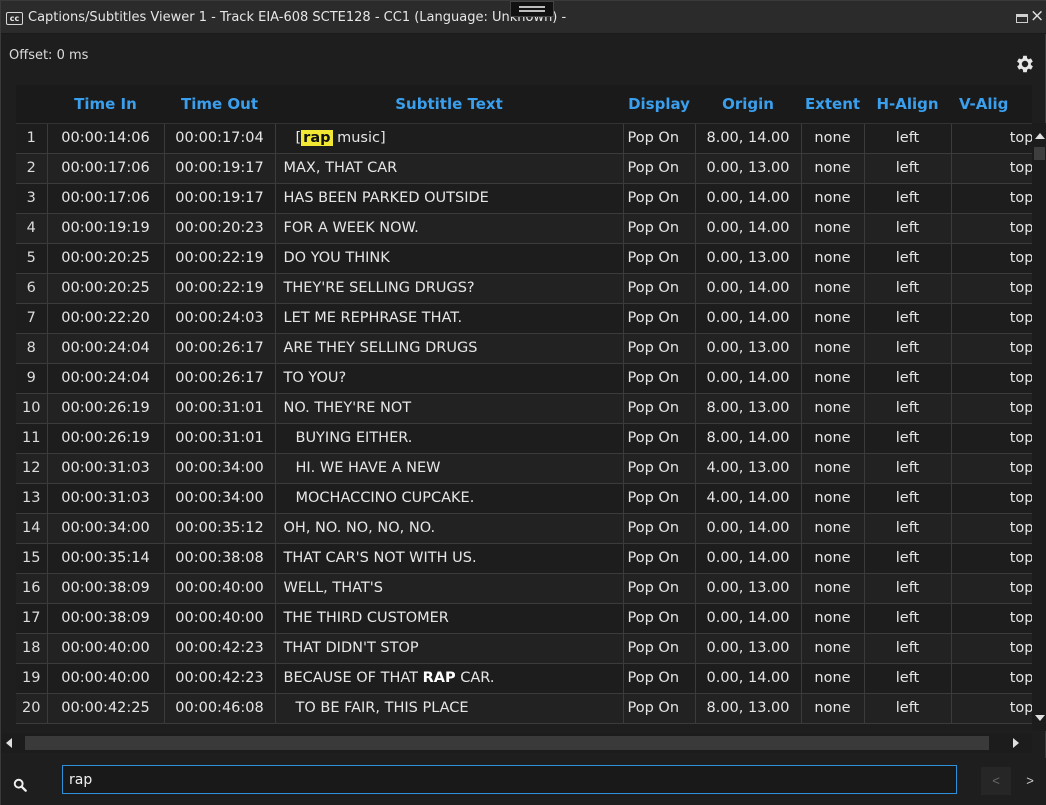  What do you see at coordinates (1040, 136) in the screenshot?
I see `scroll-up-icon` at bounding box center [1040, 136].